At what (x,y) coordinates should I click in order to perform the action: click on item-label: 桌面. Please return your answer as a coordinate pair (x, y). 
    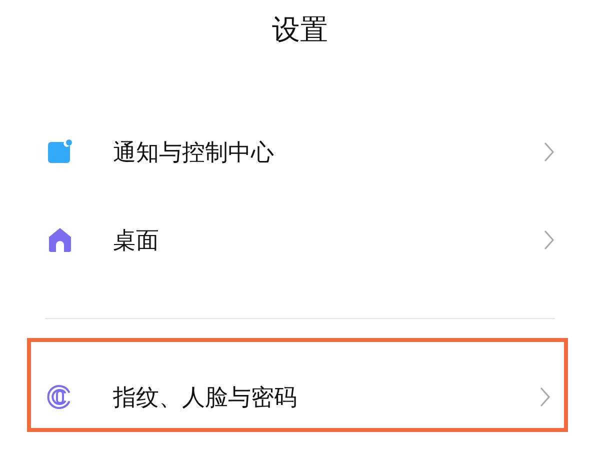
    Looking at the image, I should click on (136, 241).